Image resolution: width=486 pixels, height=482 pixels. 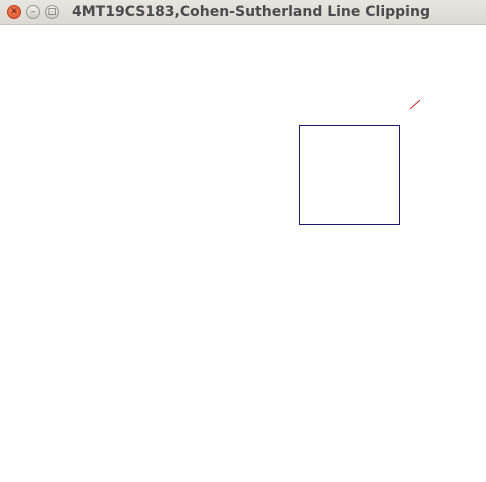 I want to click on clipping-window, so click(x=349, y=175).